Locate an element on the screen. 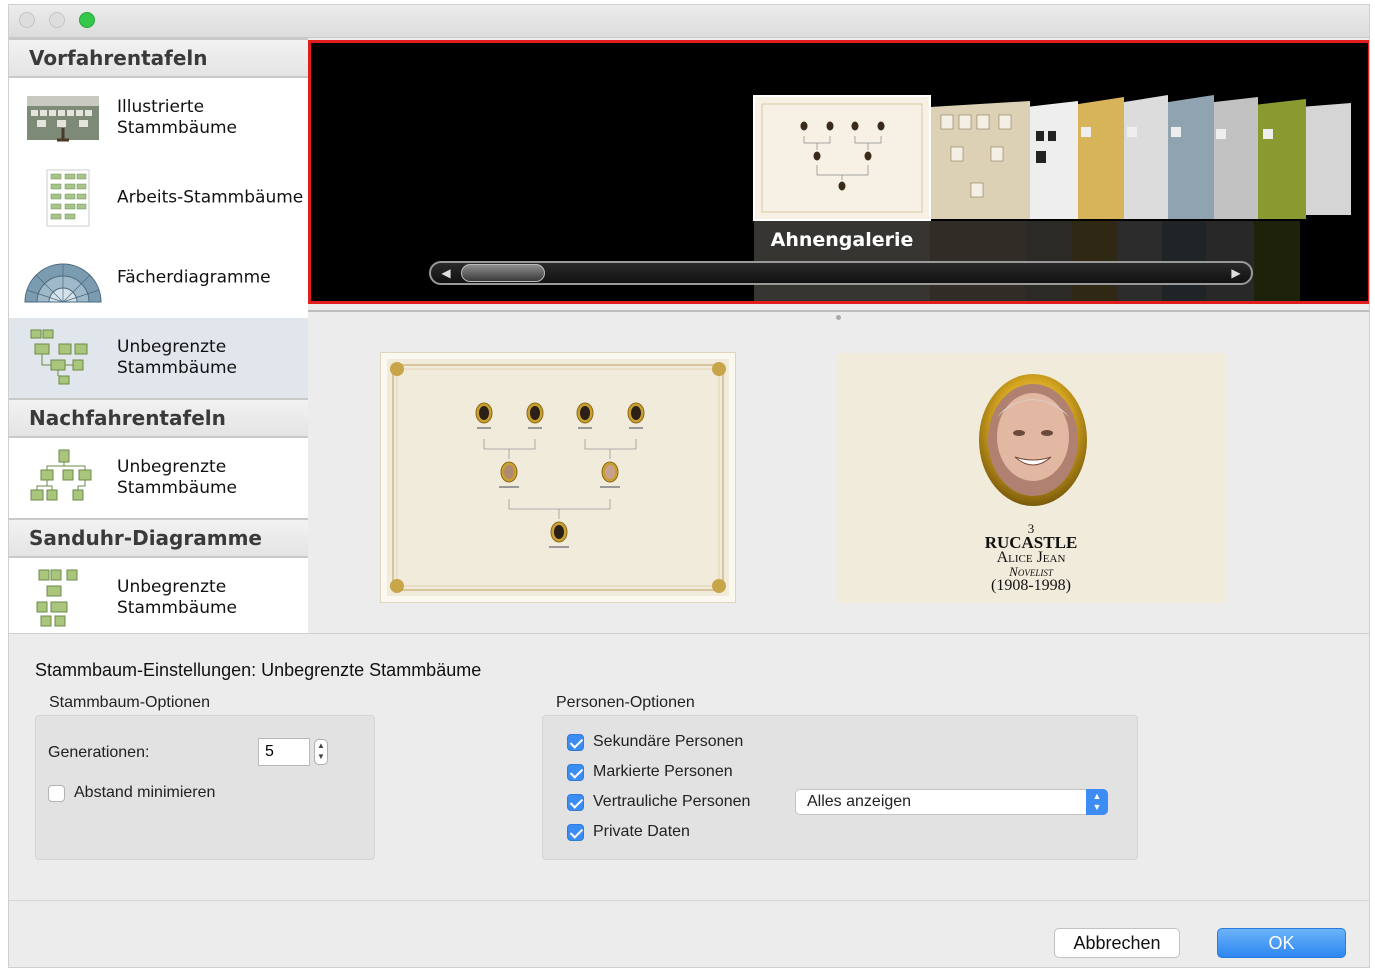 The height and width of the screenshot is (968, 1375). ok-button: OK is located at coordinates (1281, 943).